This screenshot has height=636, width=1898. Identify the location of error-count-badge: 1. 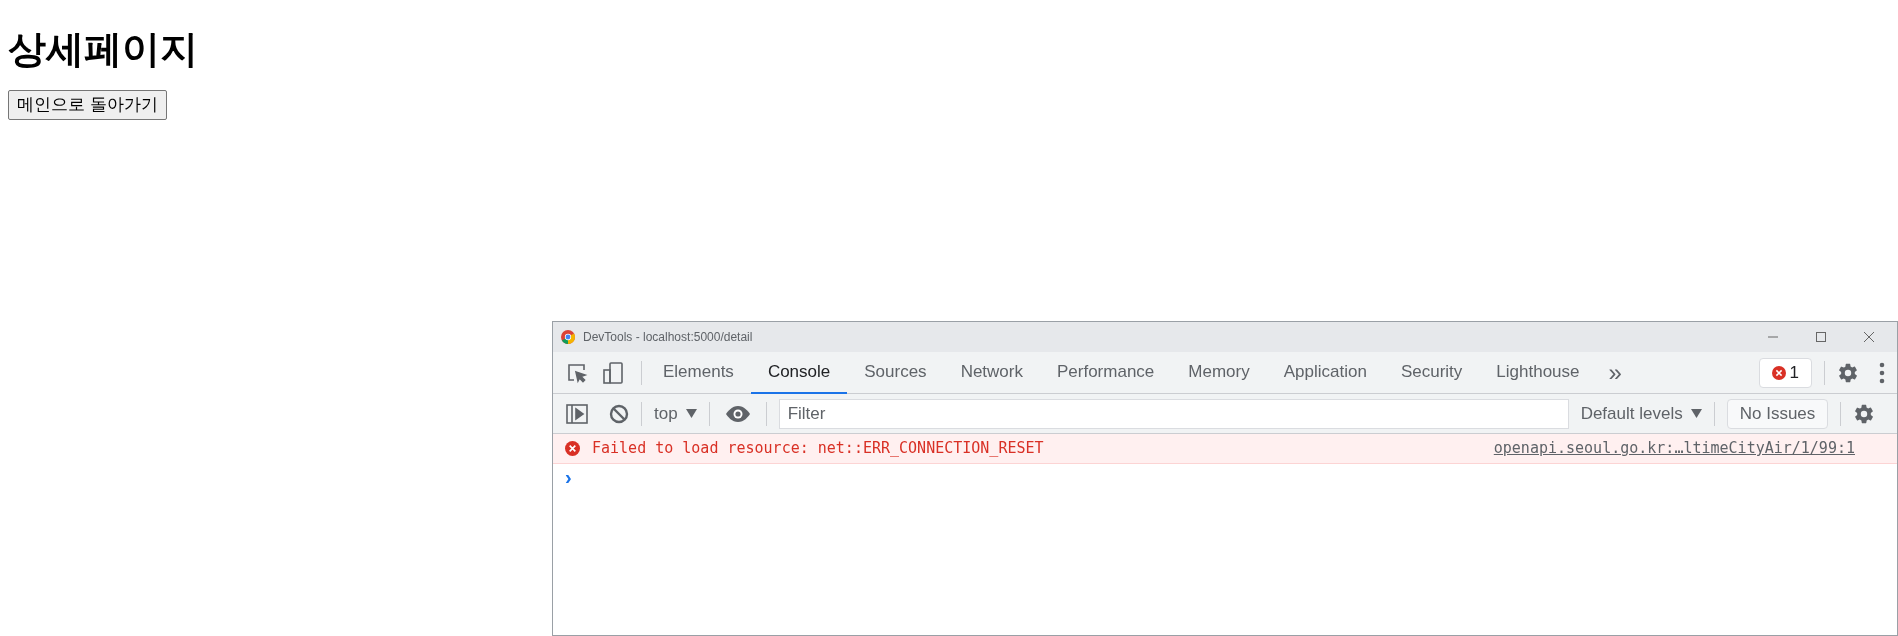
(1785, 372).